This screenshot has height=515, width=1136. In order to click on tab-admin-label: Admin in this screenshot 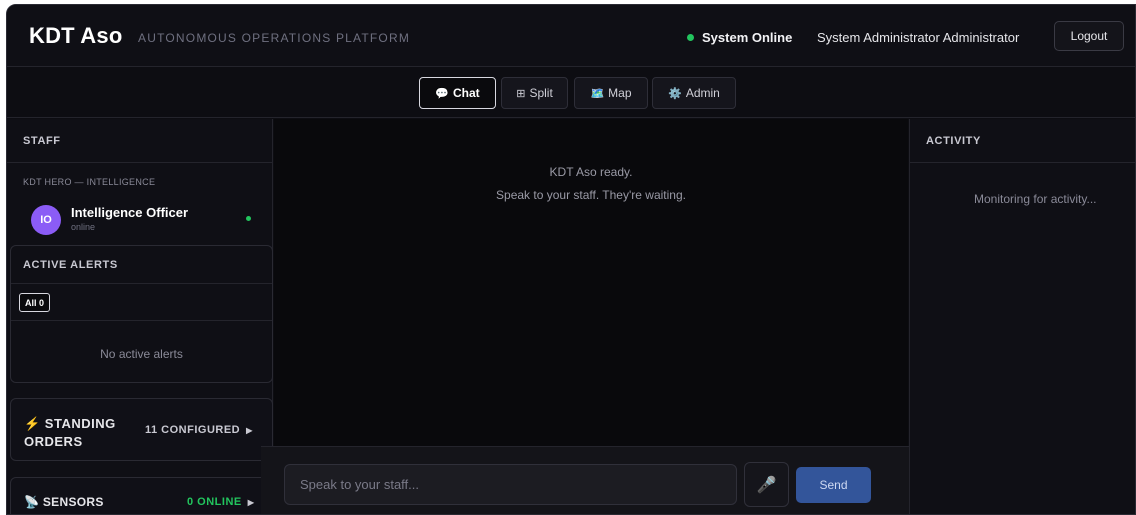, I will do `click(702, 93)`.